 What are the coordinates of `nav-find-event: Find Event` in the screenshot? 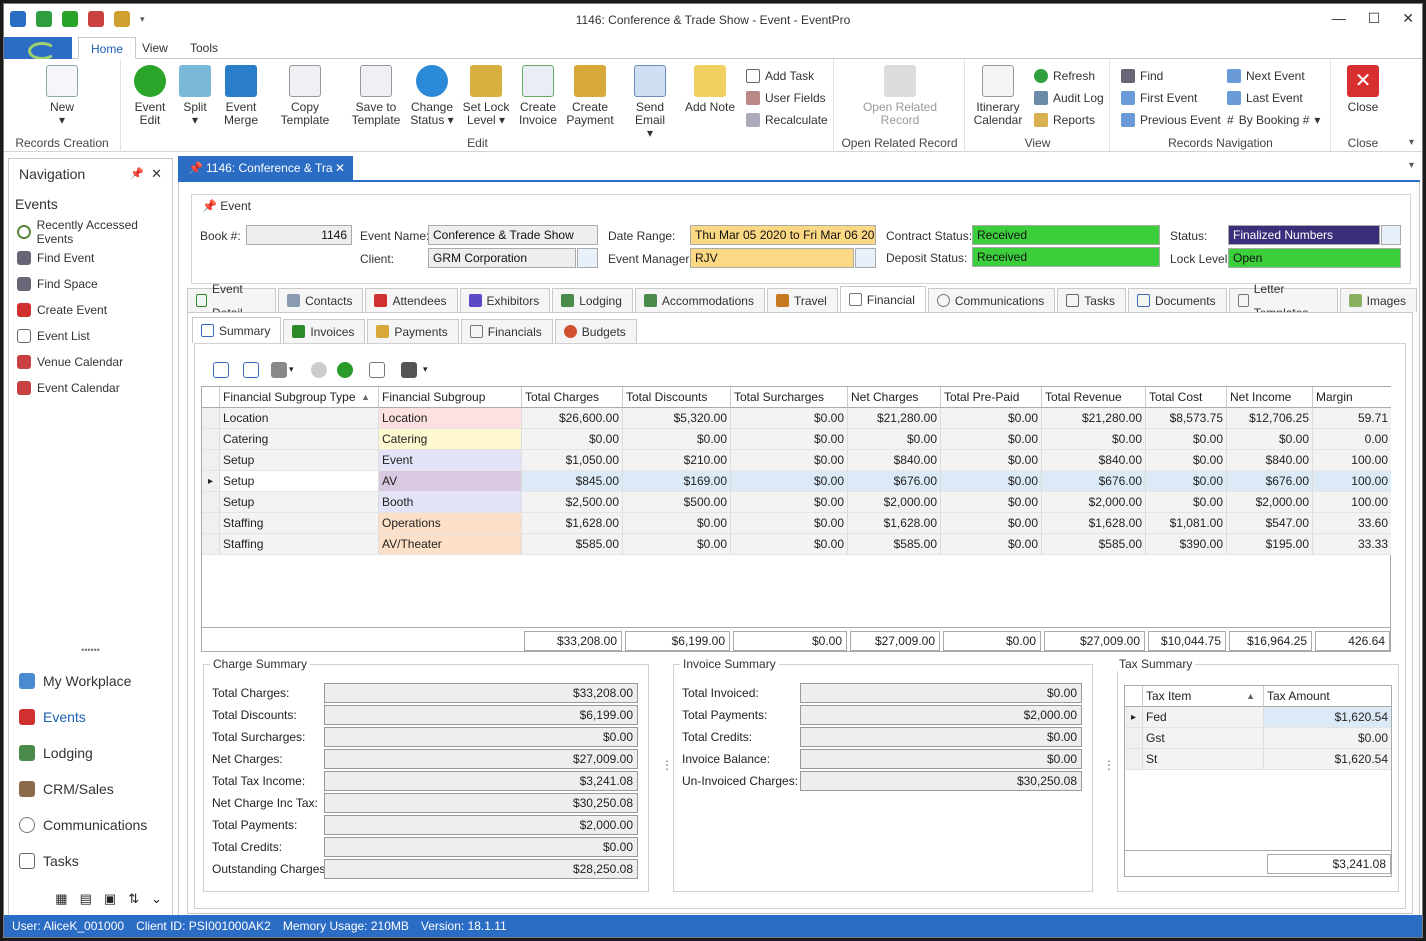 It's located at (90, 258).